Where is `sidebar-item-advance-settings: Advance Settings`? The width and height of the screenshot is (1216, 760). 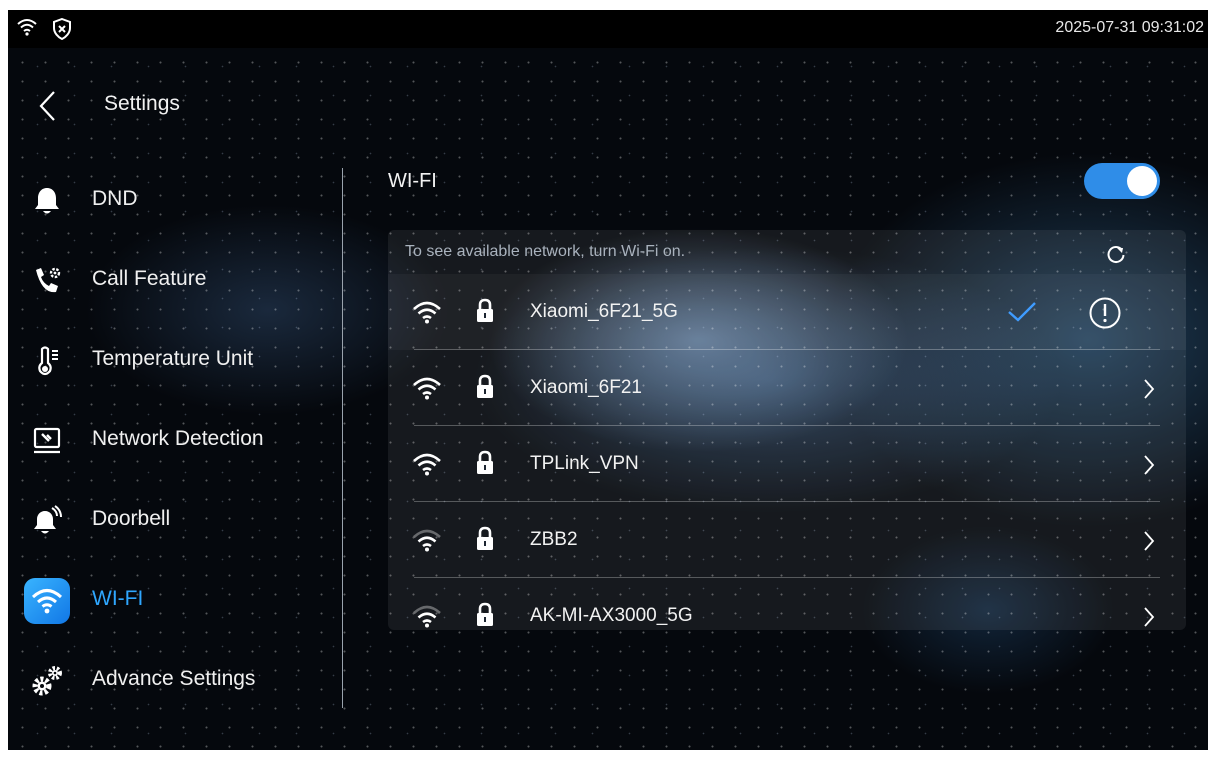 sidebar-item-advance-settings: Advance Settings is located at coordinates (173, 680).